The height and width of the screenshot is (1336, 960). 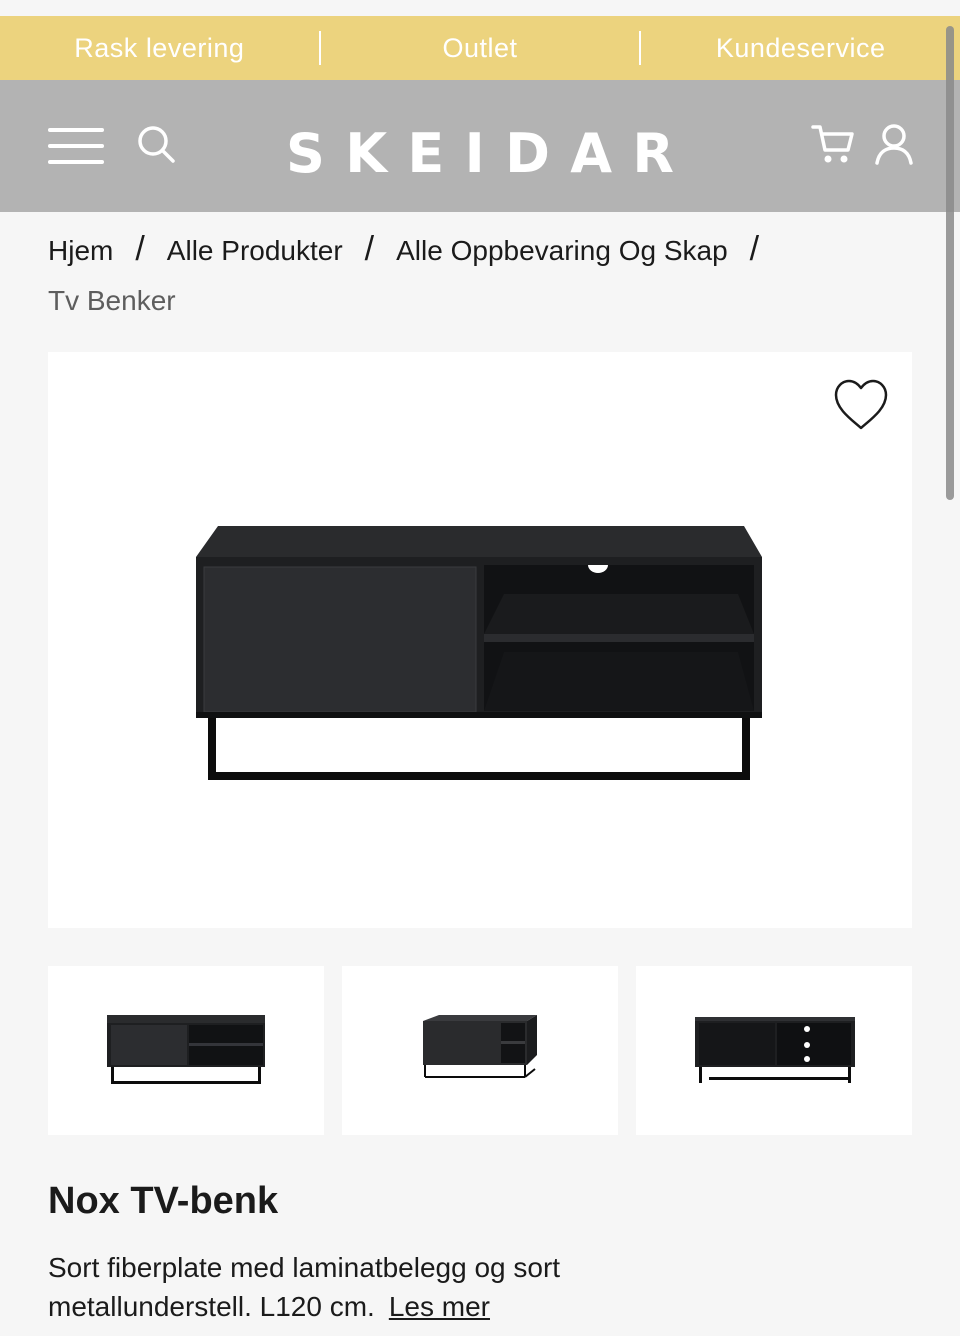 I want to click on logo-letter: I, so click(x=474, y=153).